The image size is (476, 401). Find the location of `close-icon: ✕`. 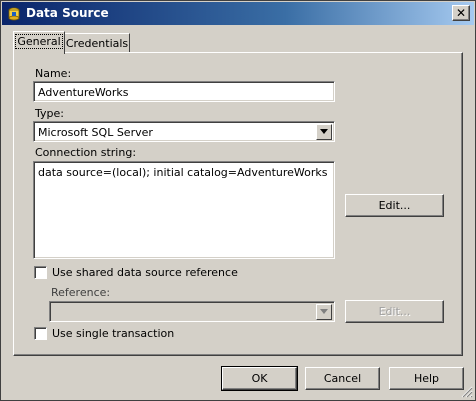

close-icon: ✕ is located at coordinates (461, 13).